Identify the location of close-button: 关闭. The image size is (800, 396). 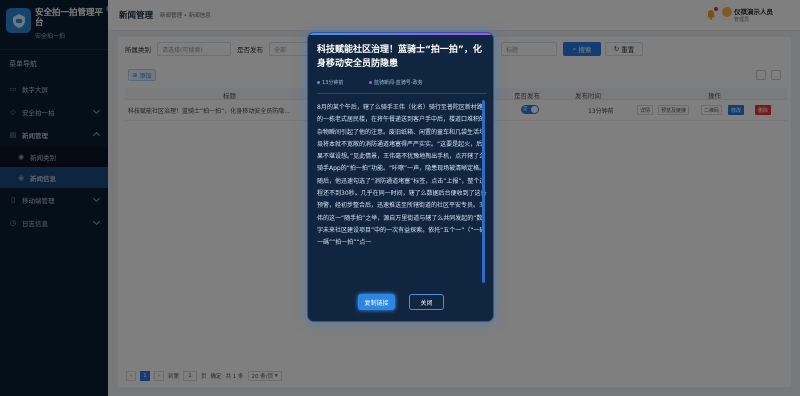
(426, 302).